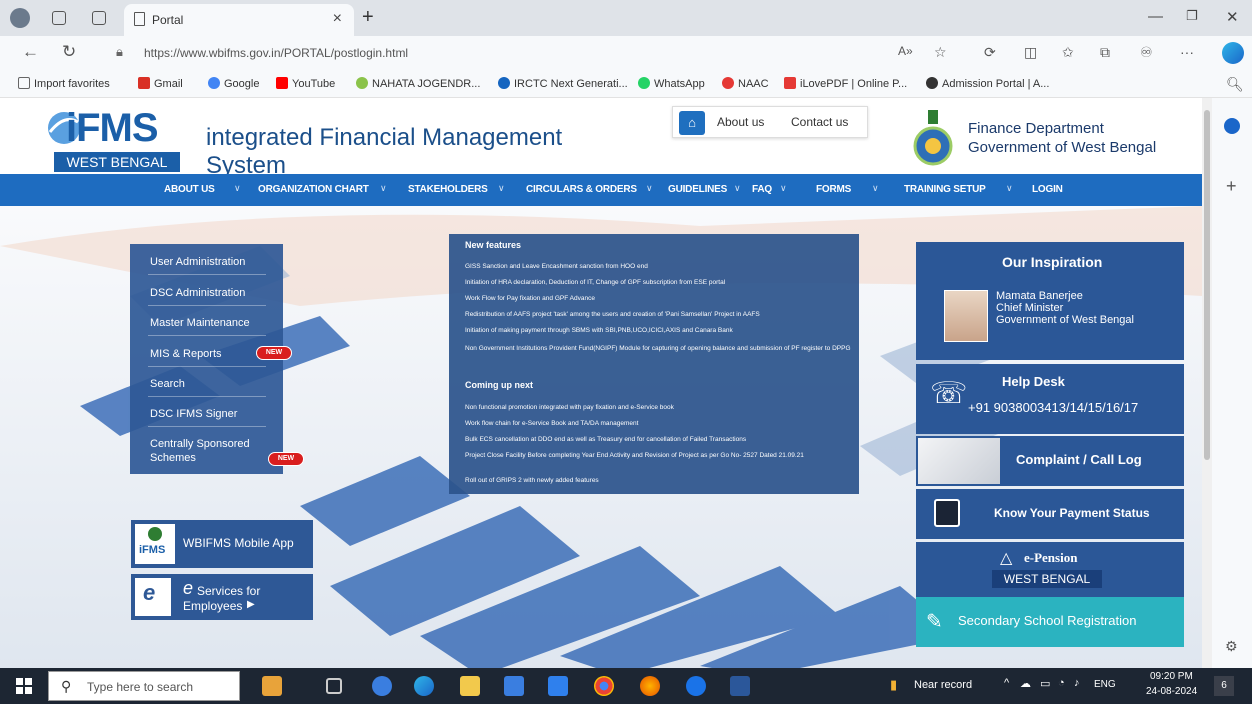 The height and width of the screenshot is (704, 1252). Describe the element at coordinates (64, 83) in the screenshot. I see `fav-import-favorites: Import favorites` at that location.